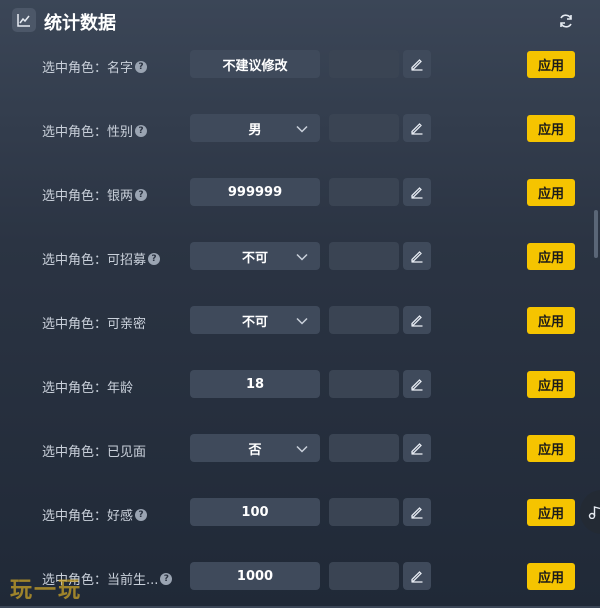  What do you see at coordinates (255, 576) in the screenshot?
I see `value-field: 1000` at bounding box center [255, 576].